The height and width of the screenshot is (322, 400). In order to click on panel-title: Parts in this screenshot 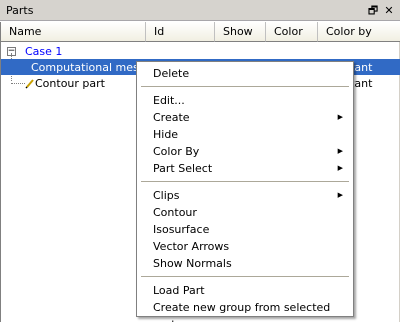, I will do `click(20, 10)`.